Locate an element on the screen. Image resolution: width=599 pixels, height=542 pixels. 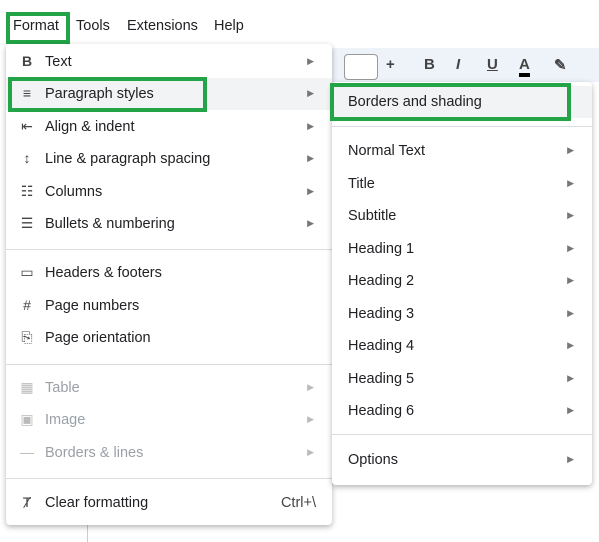
menu-item-label: Image is located at coordinates (65, 420).